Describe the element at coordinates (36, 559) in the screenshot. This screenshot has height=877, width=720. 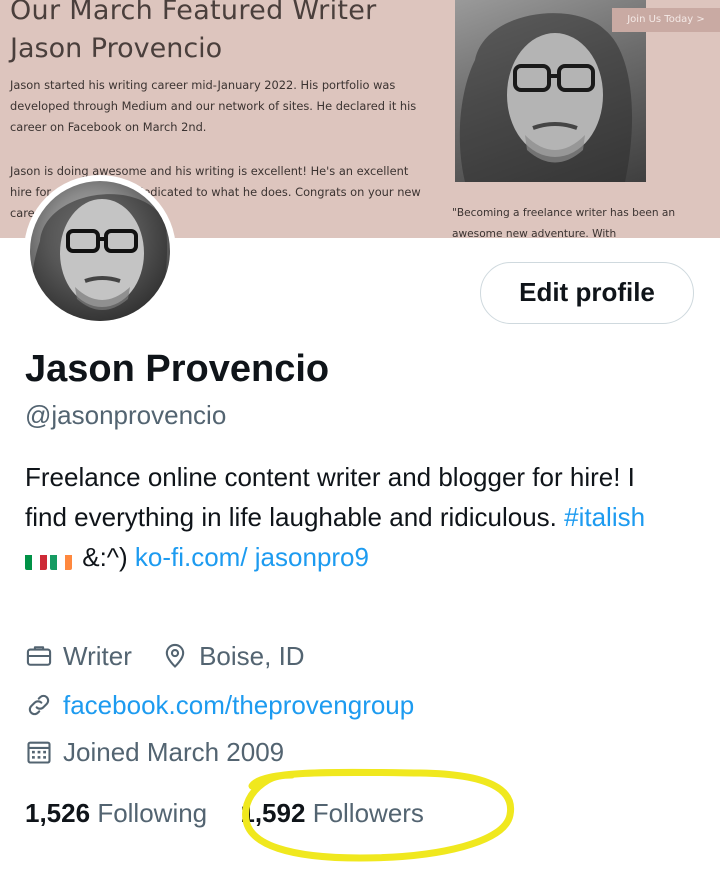
I see `italy-flag-icon` at that location.